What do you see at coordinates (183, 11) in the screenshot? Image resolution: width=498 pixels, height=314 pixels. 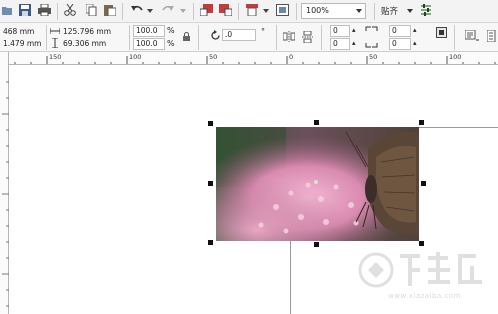 I see `redo-dropdown-icon` at bounding box center [183, 11].